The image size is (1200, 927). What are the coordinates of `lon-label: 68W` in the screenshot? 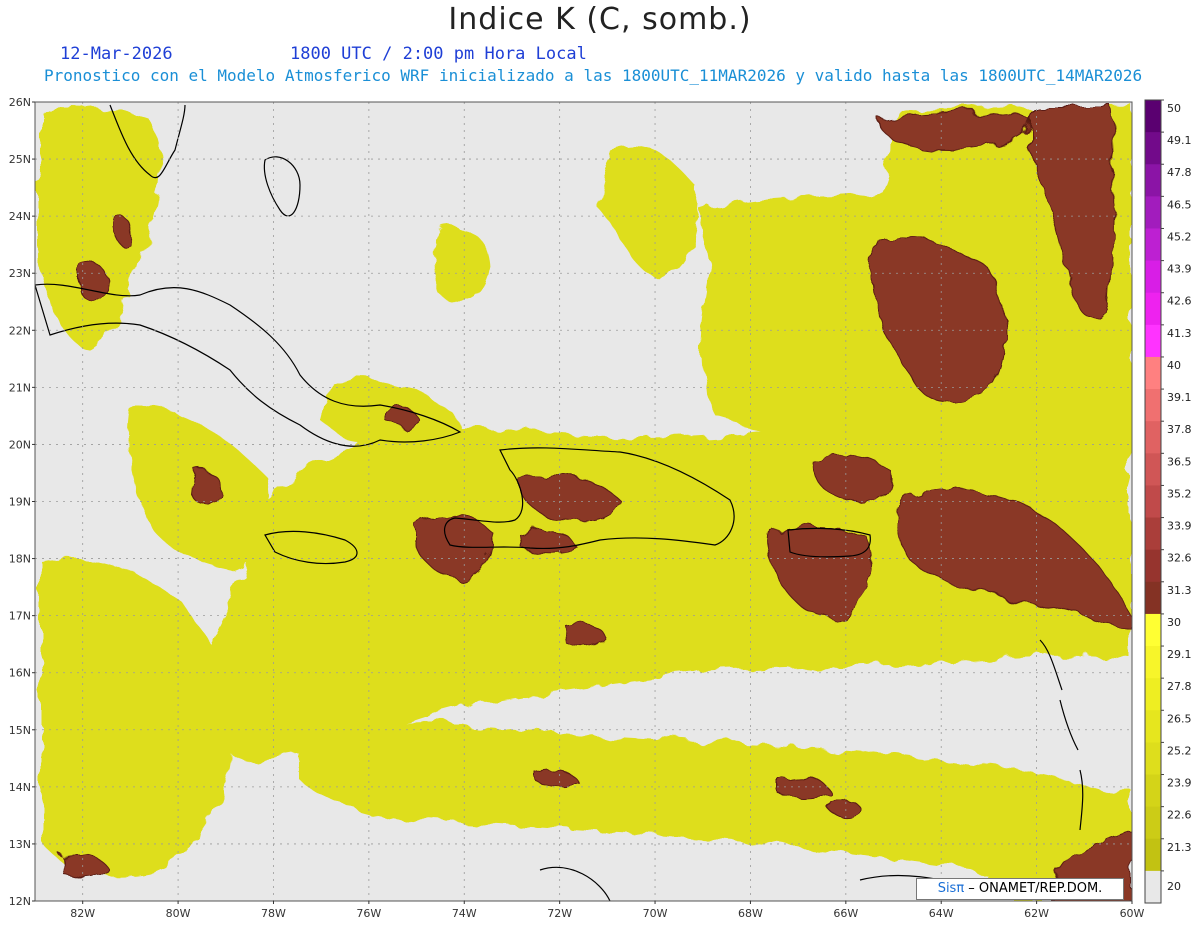 It's located at (750, 913).